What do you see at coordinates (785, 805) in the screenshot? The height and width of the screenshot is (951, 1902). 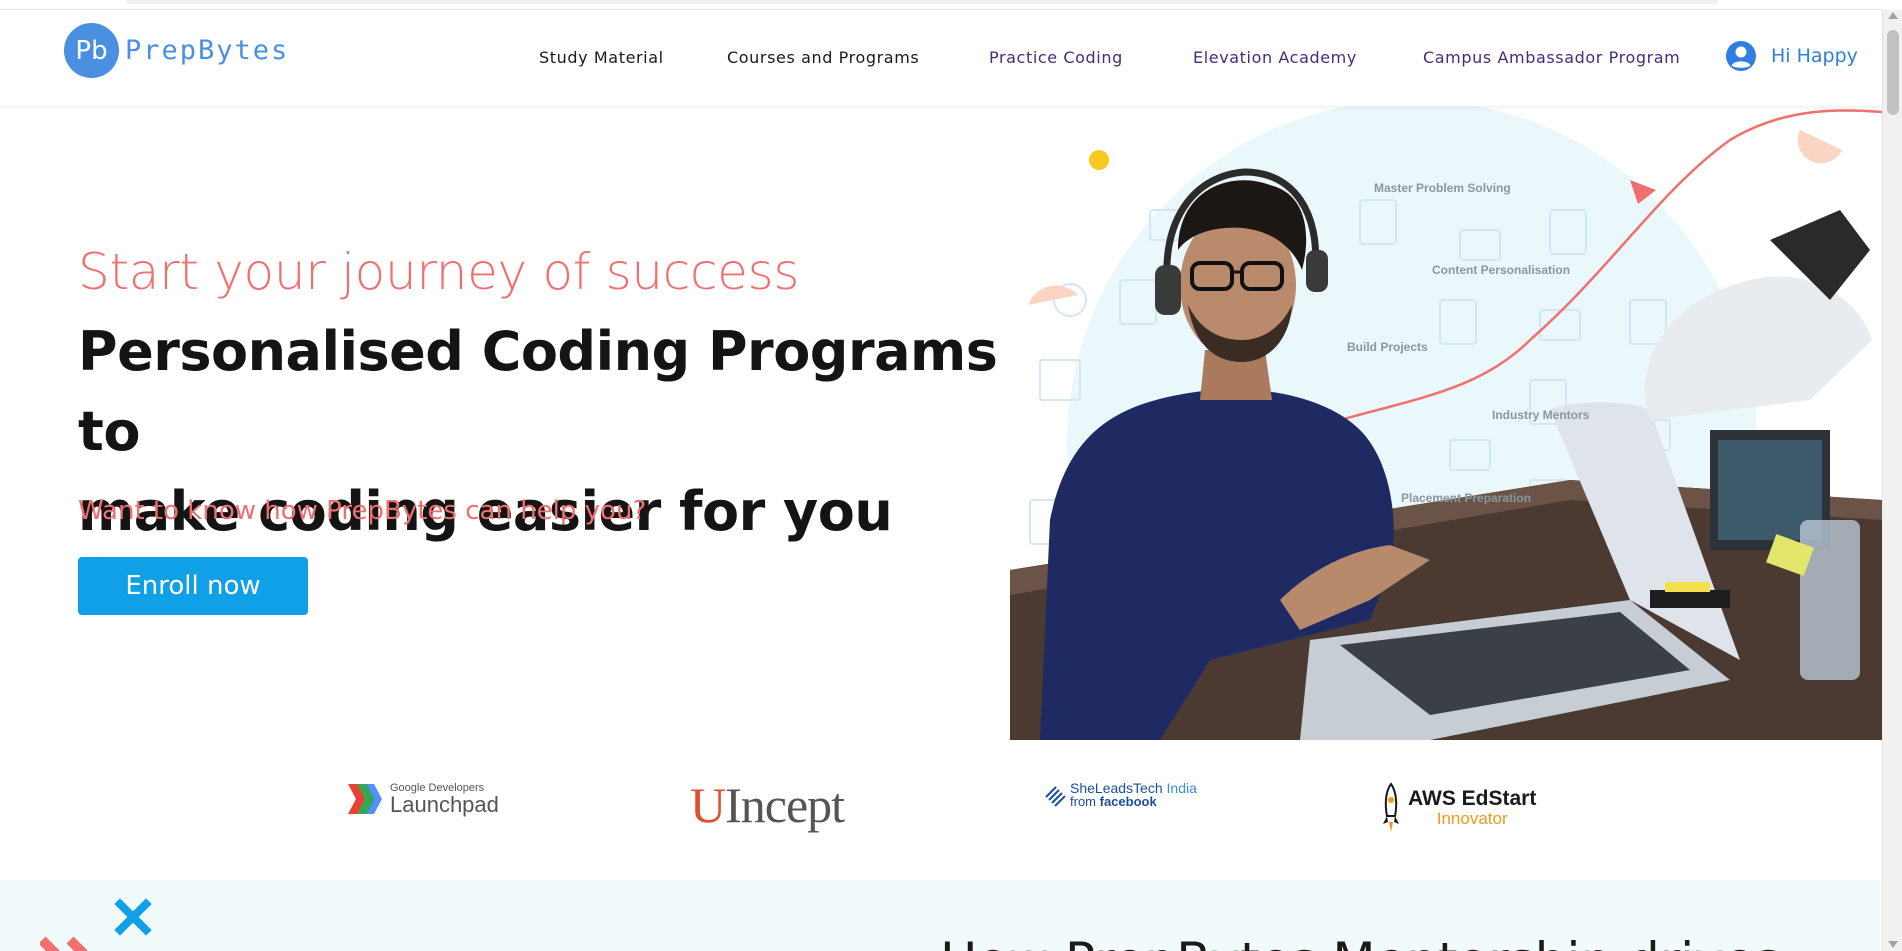 I see `uincept-rest: Incept` at bounding box center [785, 805].